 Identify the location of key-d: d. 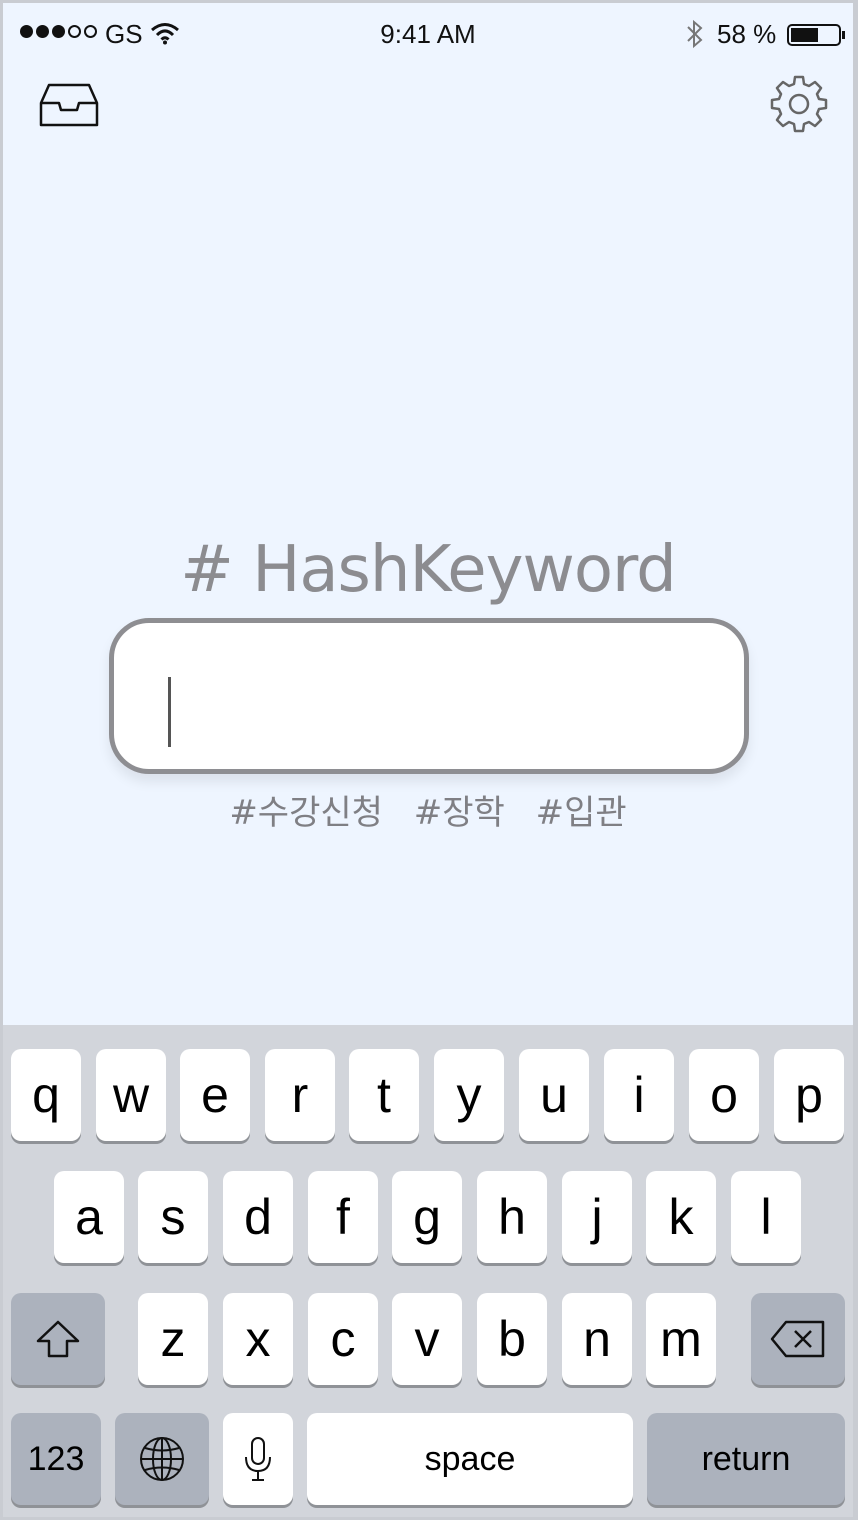
(258, 1217).